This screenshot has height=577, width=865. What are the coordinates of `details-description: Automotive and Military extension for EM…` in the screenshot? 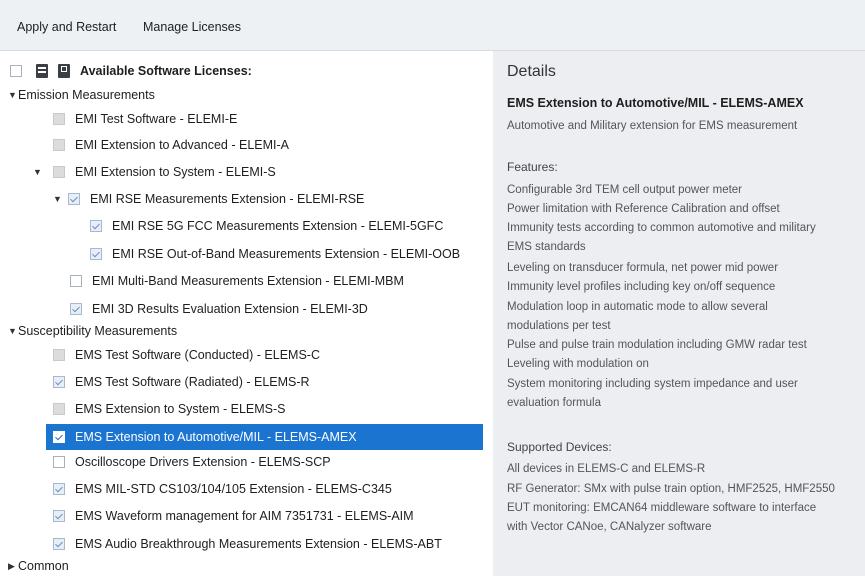 It's located at (652, 126).